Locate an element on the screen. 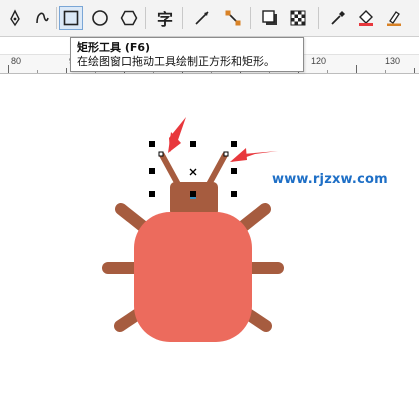  drop-shadow-icon is located at coordinates (269, 17).